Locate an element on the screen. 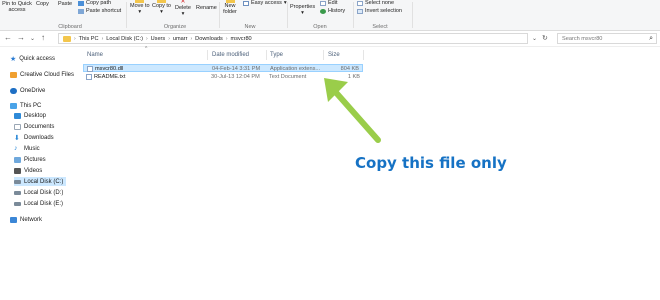 This screenshot has width=660, height=300. breadcrumb-msvcr80: msvcr80 is located at coordinates (241, 39).